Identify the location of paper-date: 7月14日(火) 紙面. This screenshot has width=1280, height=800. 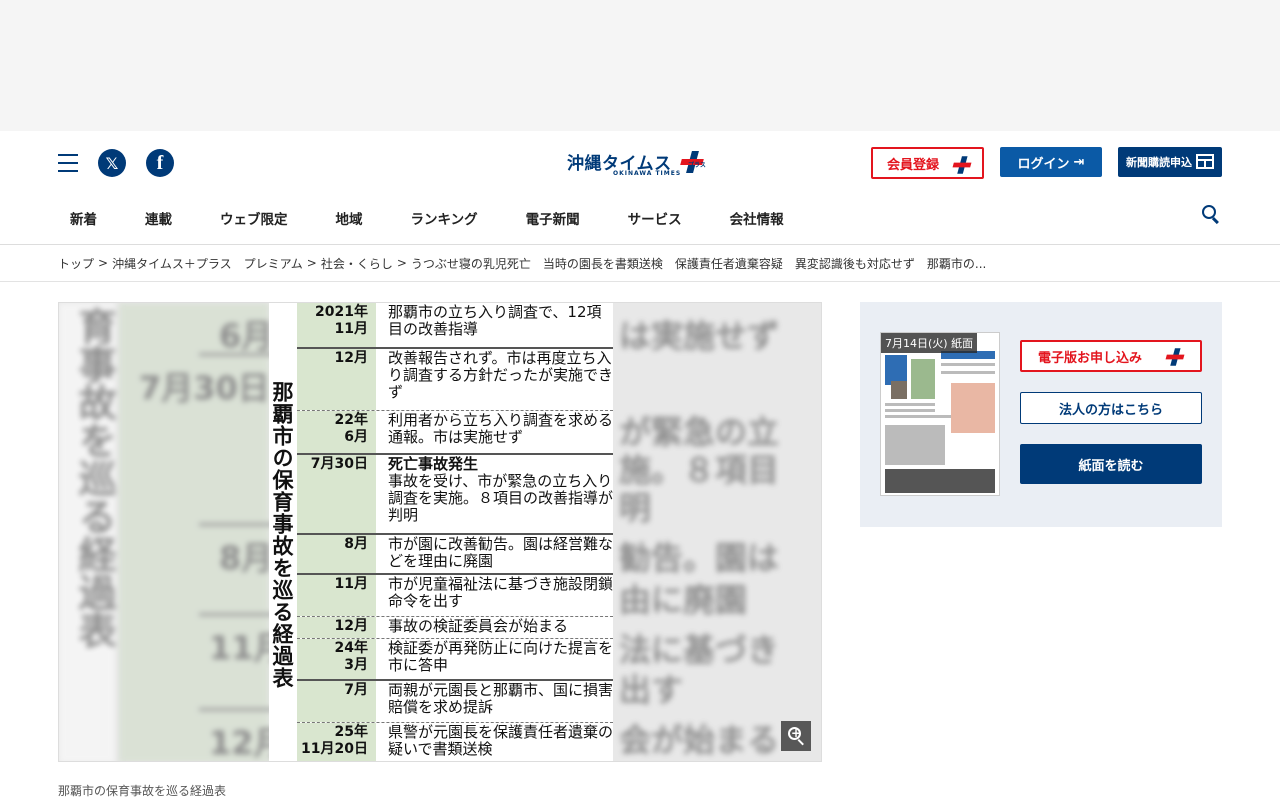
(929, 343).